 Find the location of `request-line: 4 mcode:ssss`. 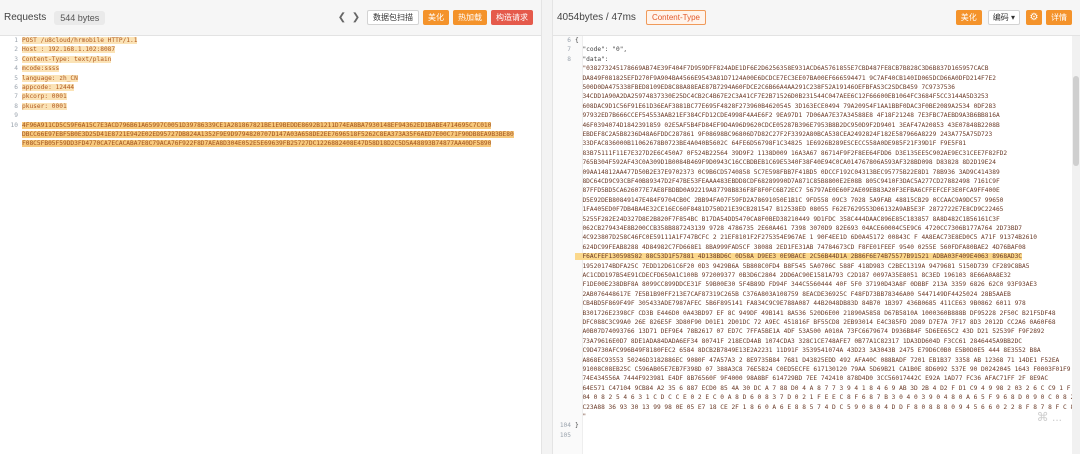

request-line: 4 mcode:ssss is located at coordinates (270, 68).